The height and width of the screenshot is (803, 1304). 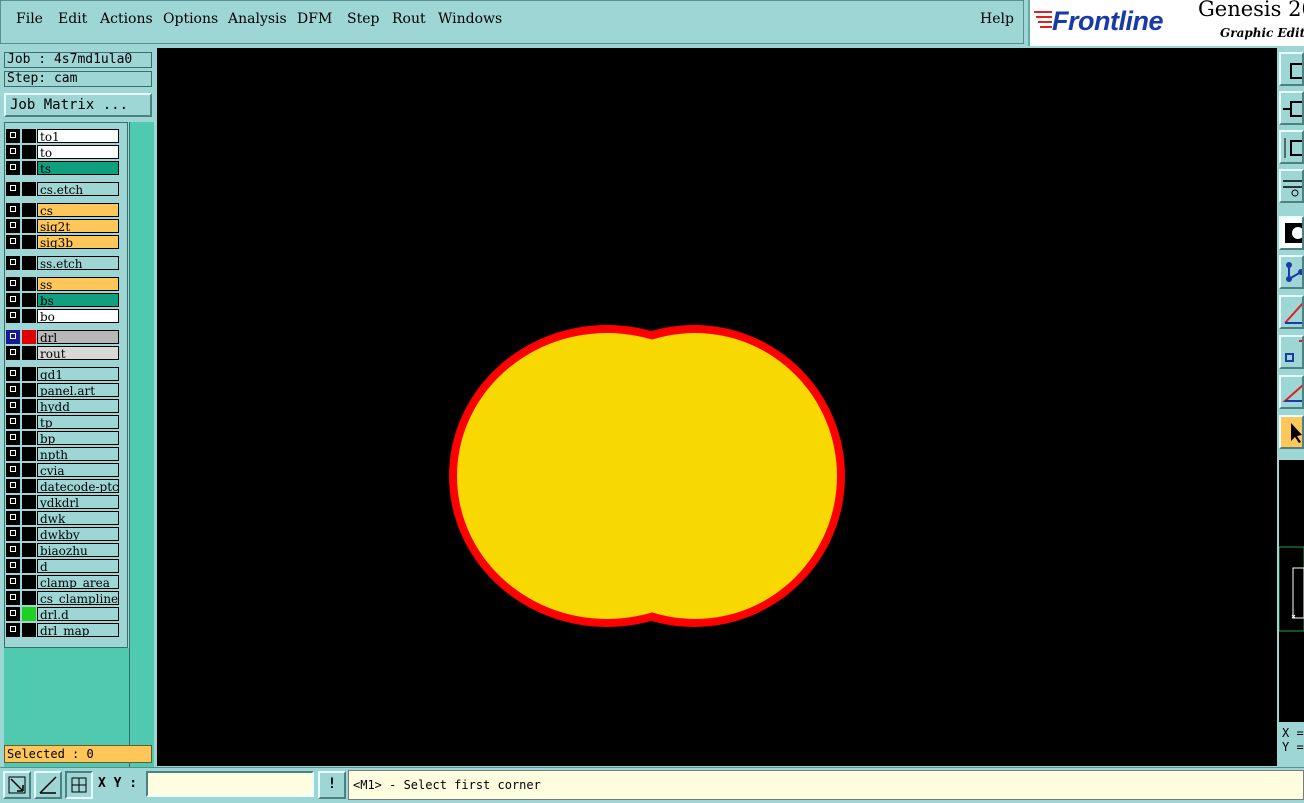 What do you see at coordinates (997, 19) in the screenshot?
I see `menu-help: Help` at bounding box center [997, 19].